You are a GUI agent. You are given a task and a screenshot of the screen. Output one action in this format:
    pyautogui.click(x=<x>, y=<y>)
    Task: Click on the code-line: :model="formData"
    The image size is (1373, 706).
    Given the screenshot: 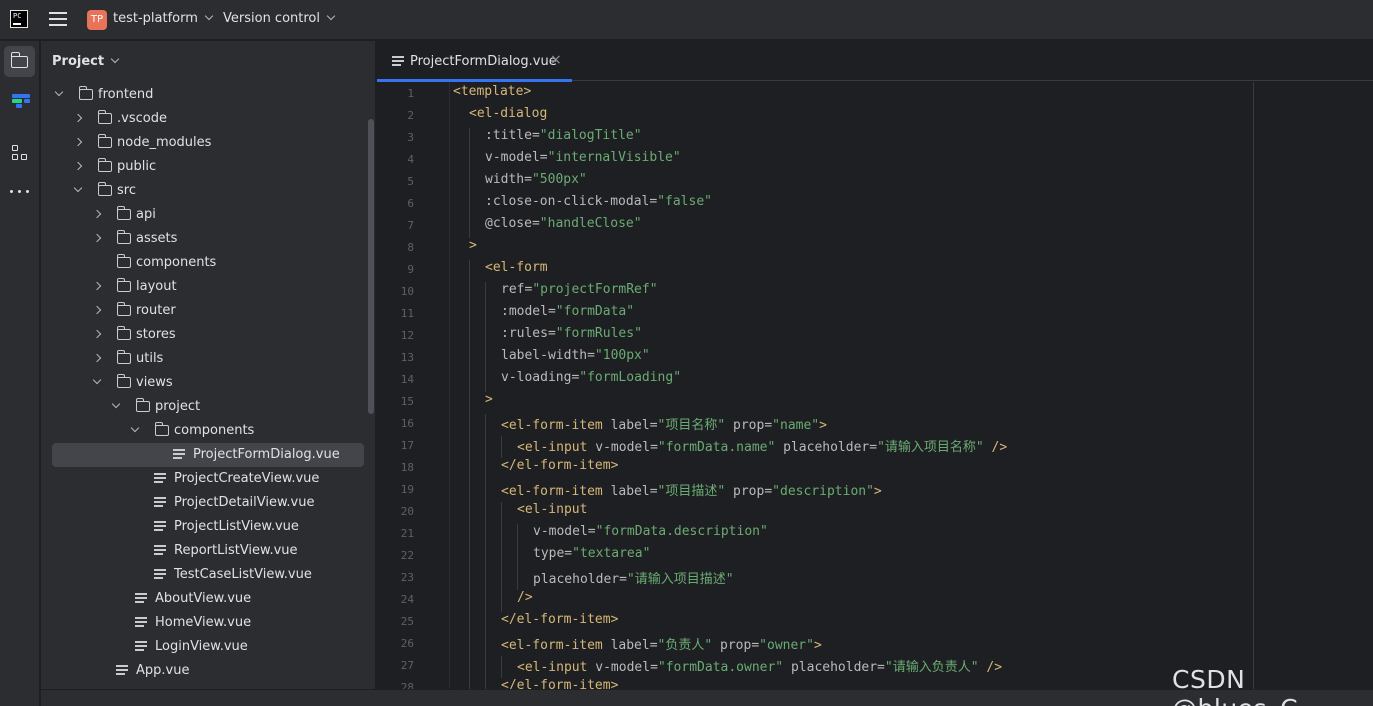 What is the action you would take?
    pyautogui.click(x=567, y=311)
    